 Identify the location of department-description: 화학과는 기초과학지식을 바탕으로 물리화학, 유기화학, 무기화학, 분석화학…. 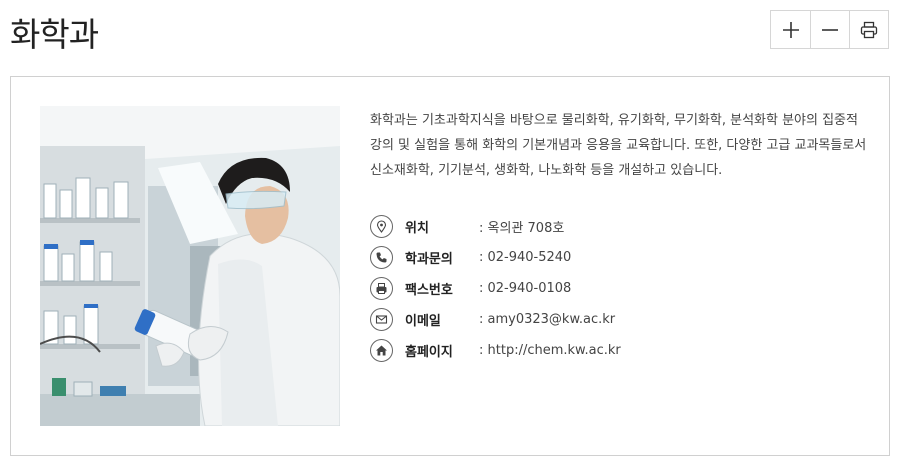
(618, 145).